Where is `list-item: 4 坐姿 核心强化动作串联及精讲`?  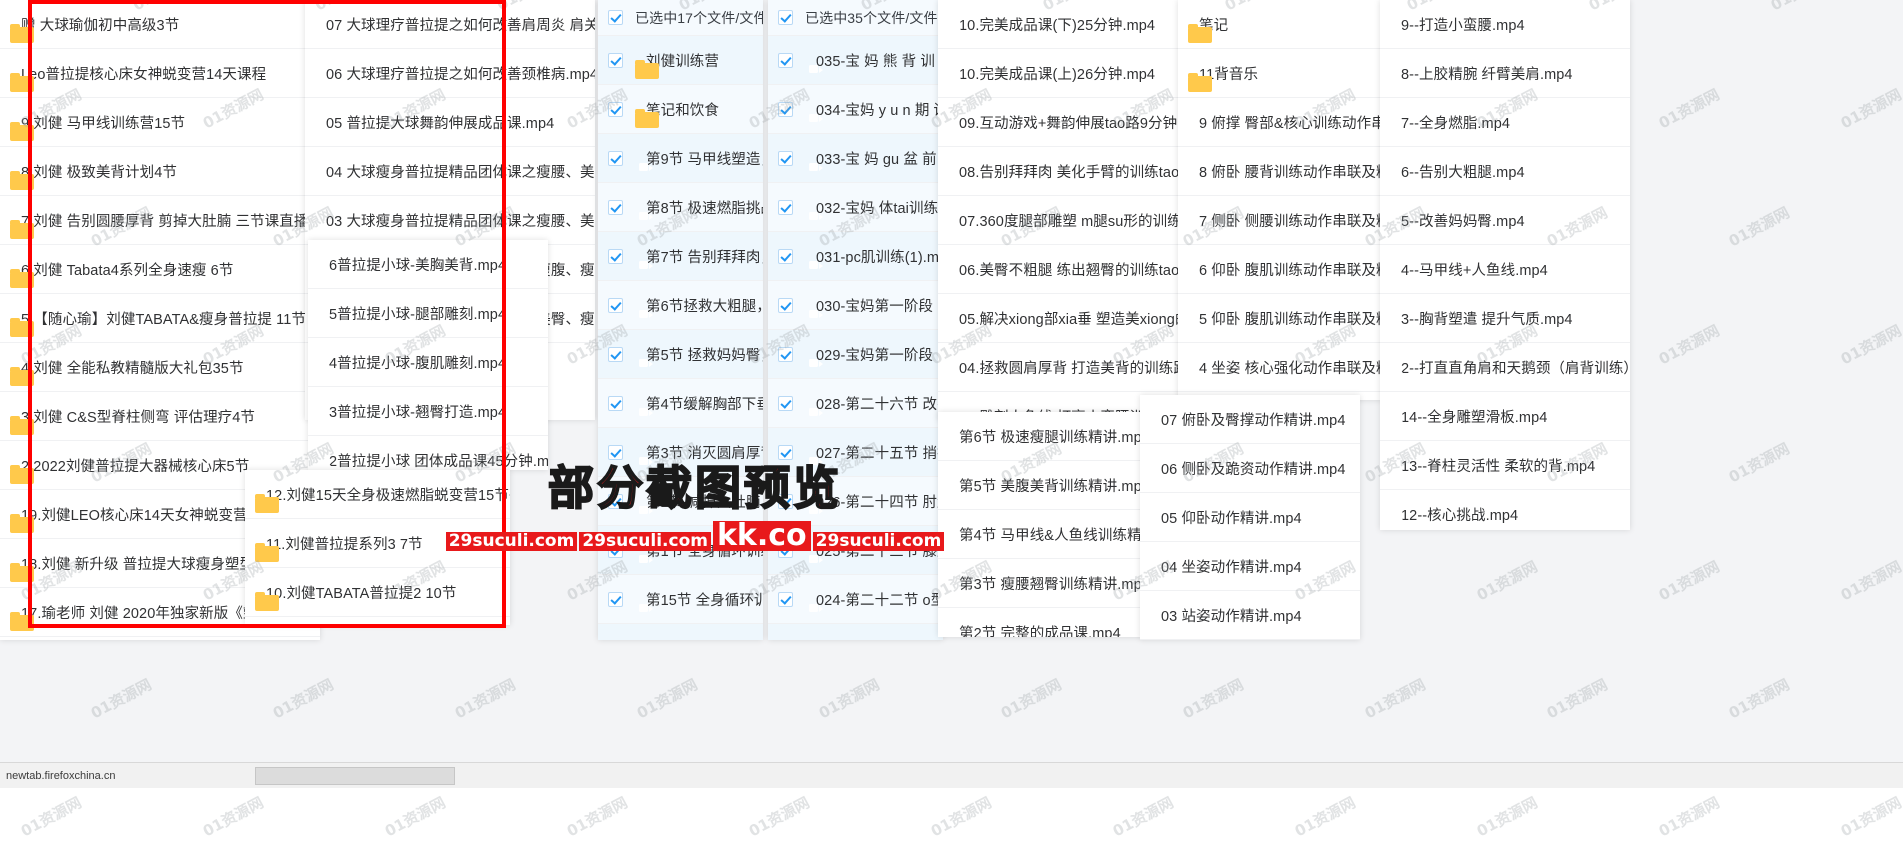 list-item: 4 坐姿 核心强化动作串联及精讲 is located at coordinates (1280, 367).